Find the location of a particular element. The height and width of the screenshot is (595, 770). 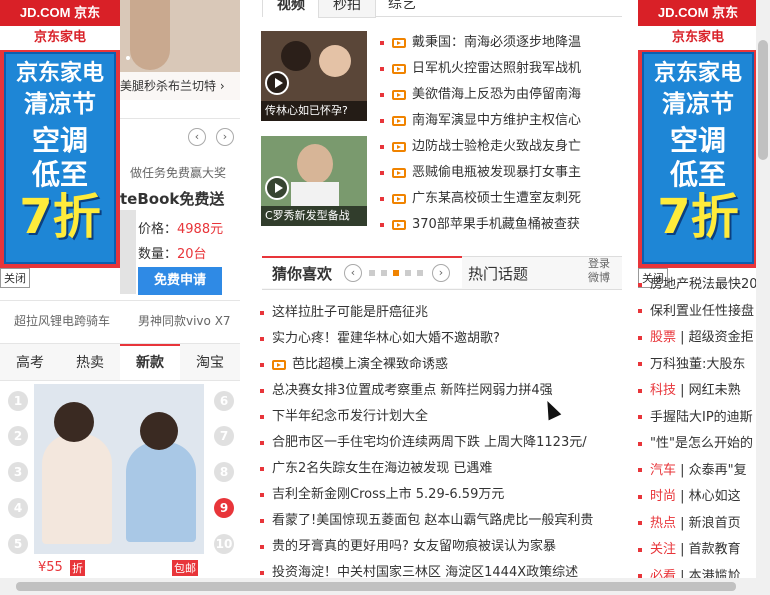

right-news-item: 热点 | 新浪首页 is located at coordinates (700, 524).